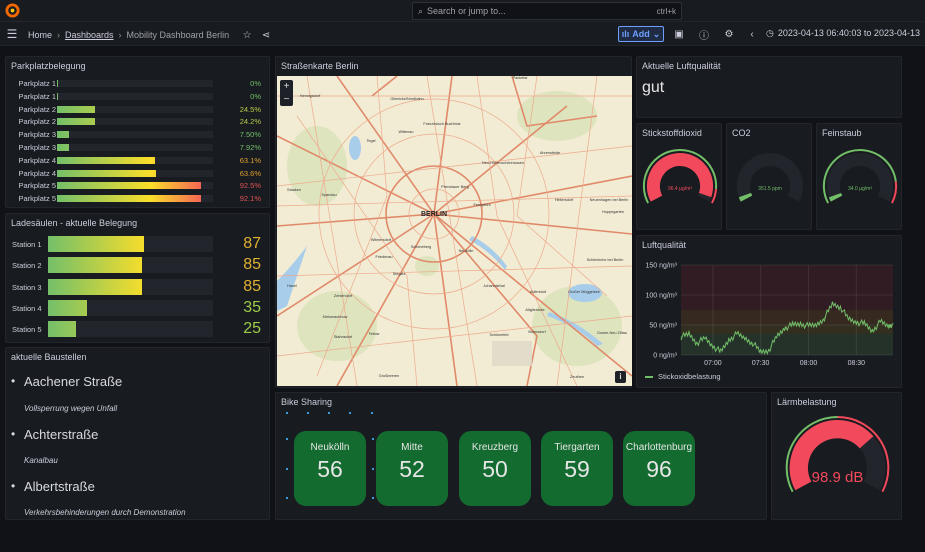 The width and height of the screenshot is (925, 552). I want to click on air-quality-value: gut, so click(653, 87).